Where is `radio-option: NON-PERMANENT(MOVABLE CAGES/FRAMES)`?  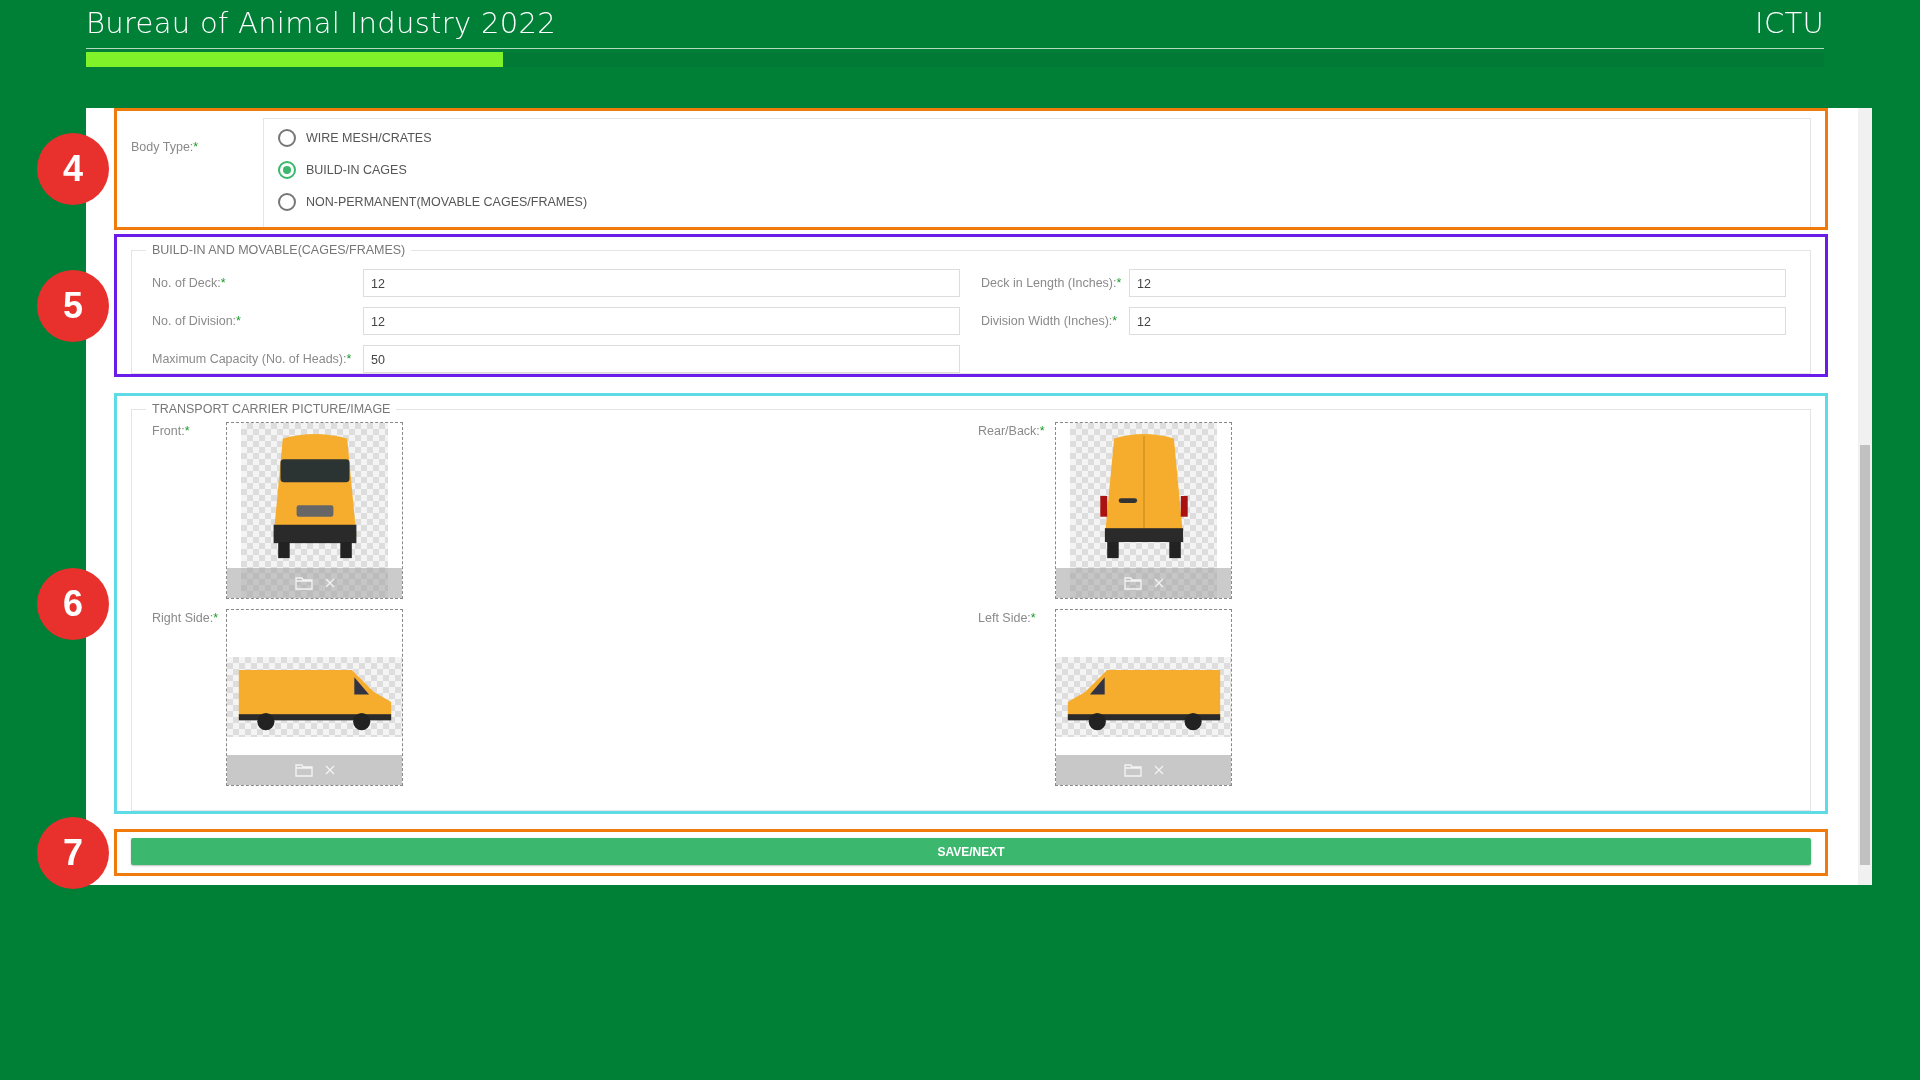
radio-option: NON-PERMANENT(MOVABLE CAGES/FRAMES) is located at coordinates (1044, 202).